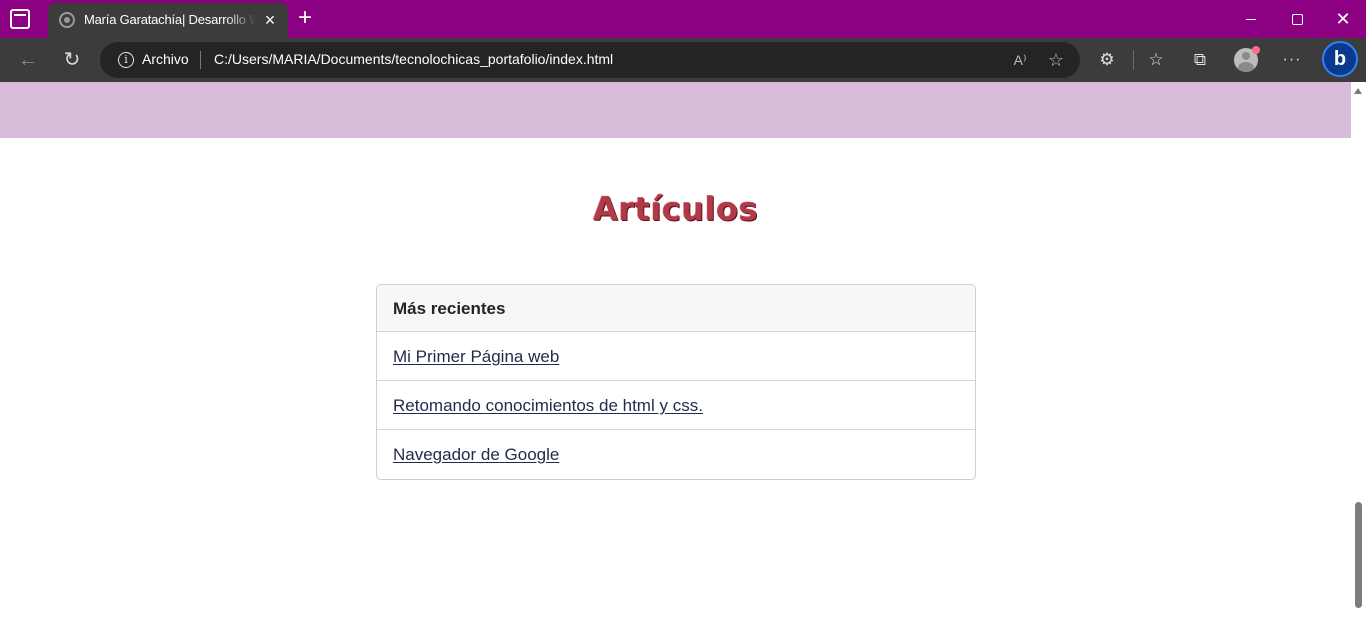 This screenshot has width=1366, height=618. I want to click on toolbar-separator, so click(1133, 60).